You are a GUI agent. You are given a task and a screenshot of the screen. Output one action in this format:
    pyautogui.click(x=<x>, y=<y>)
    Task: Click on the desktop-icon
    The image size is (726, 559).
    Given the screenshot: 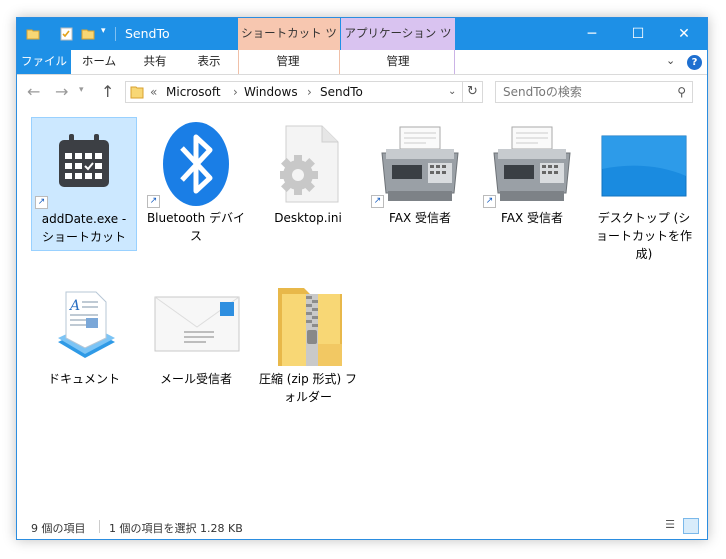 What is the action you would take?
    pyautogui.click(x=644, y=166)
    